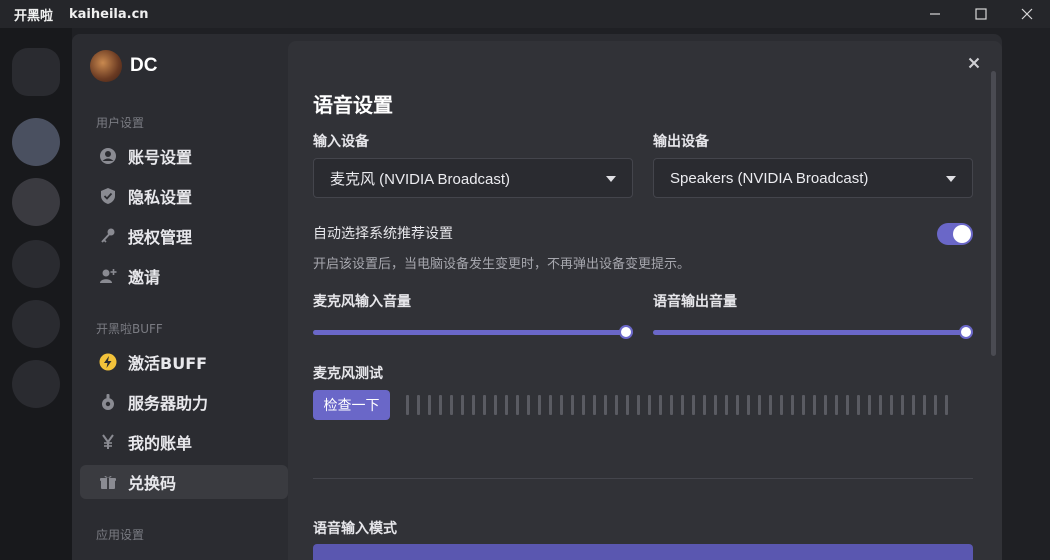 Image resolution: width=1050 pixels, height=560 pixels. What do you see at coordinates (120, 123) in the screenshot?
I see `section-label-user-settings: 用户设置` at bounding box center [120, 123].